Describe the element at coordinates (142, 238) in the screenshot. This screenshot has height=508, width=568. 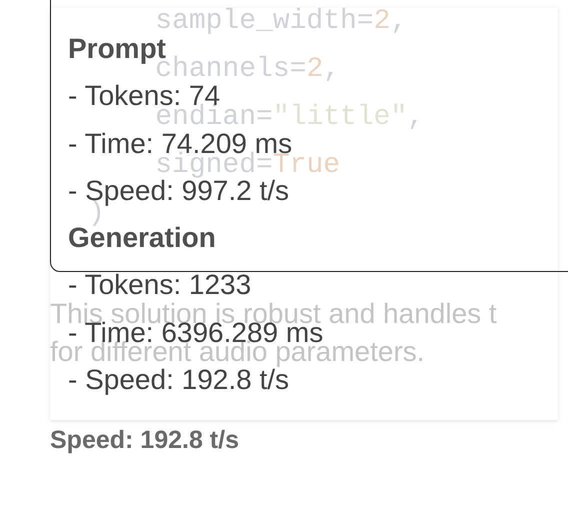
I see `tooltip-heading: Generation` at that location.